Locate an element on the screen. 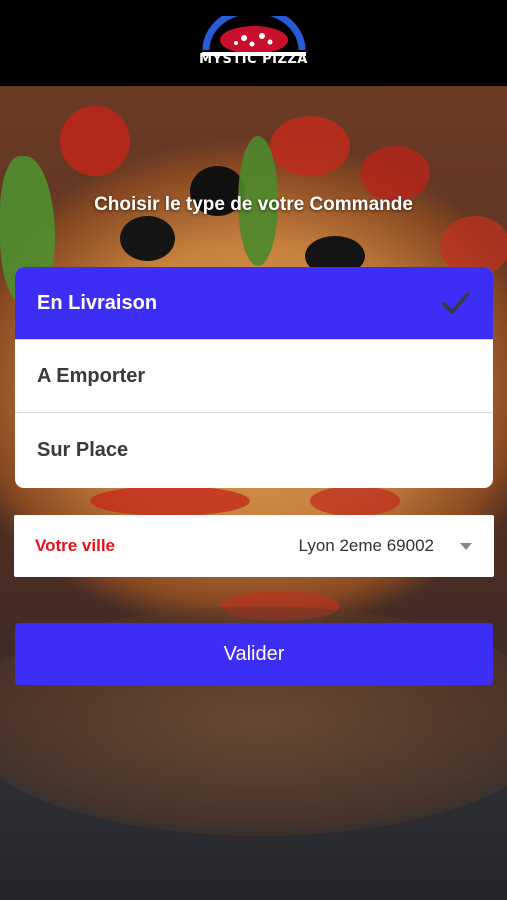 The height and width of the screenshot is (900, 507). option-label: Sur Place is located at coordinates (83, 450).